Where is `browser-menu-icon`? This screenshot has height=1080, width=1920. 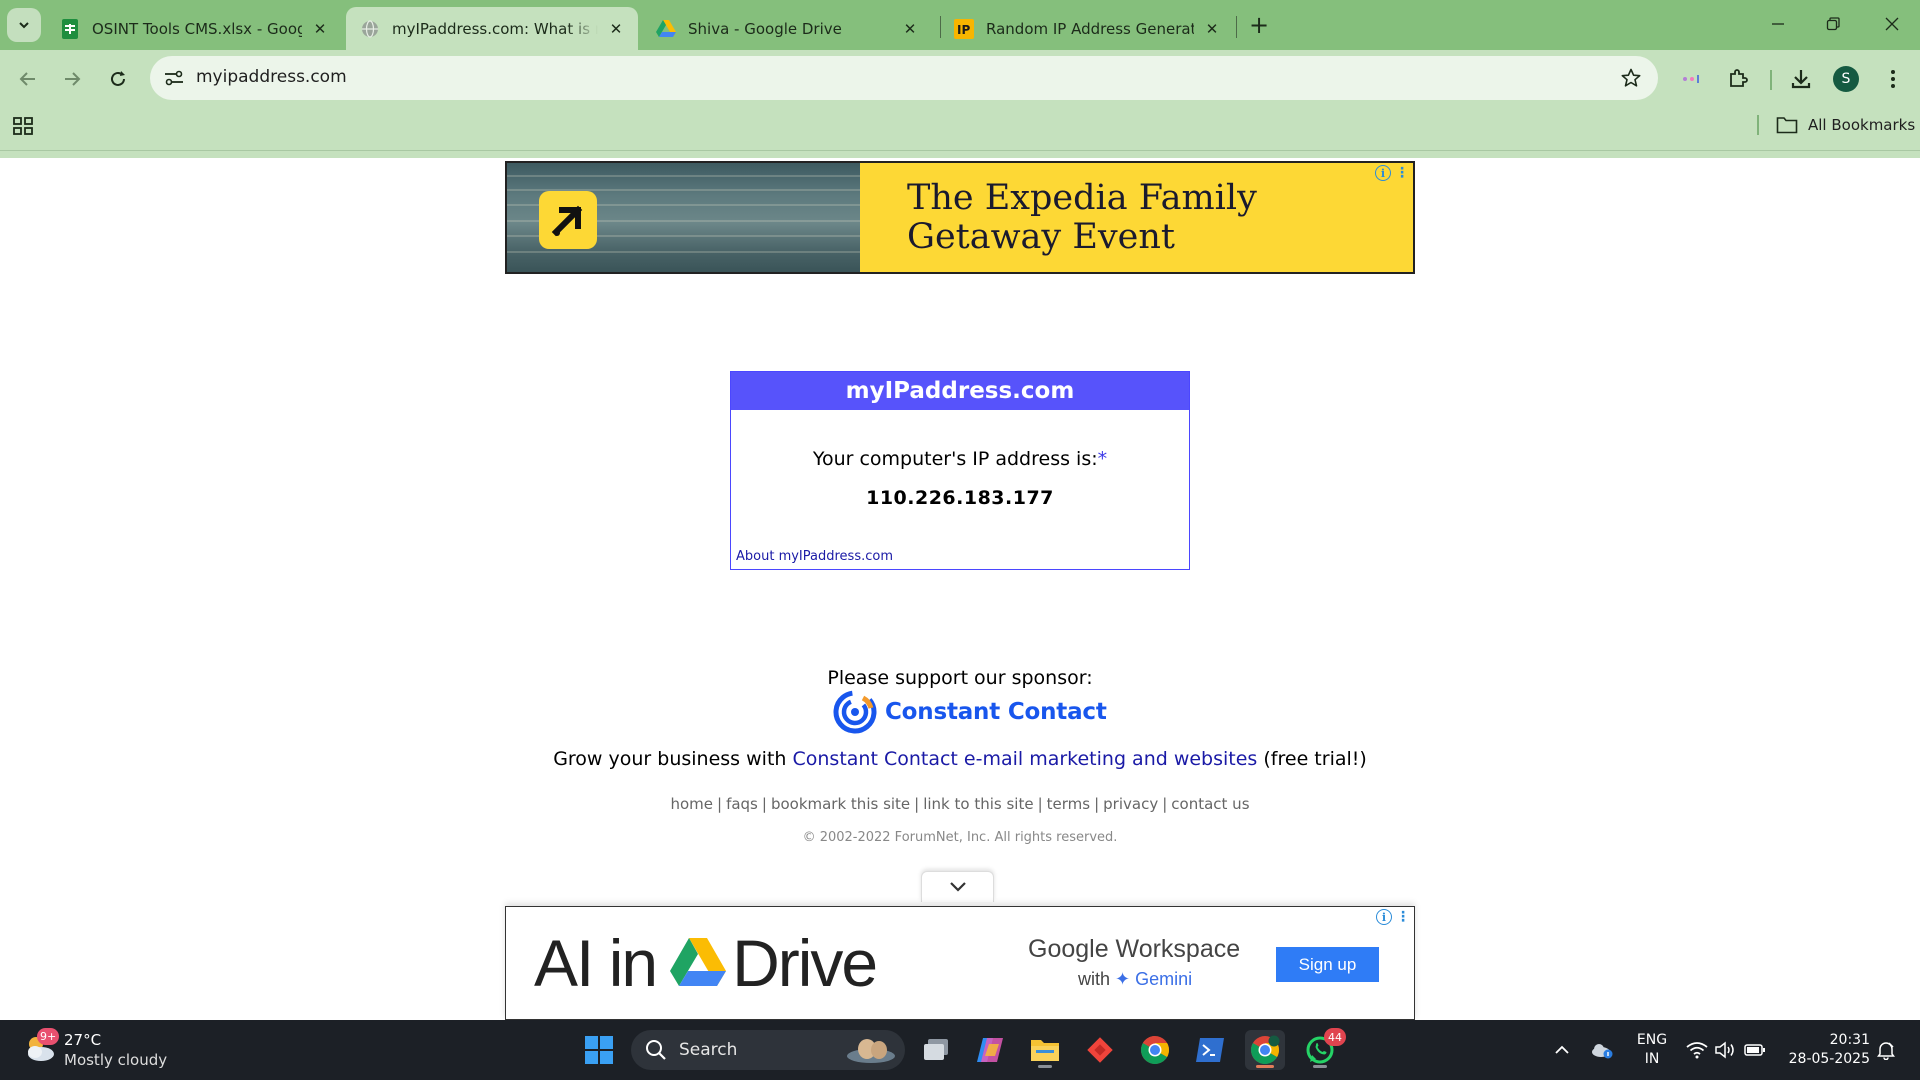
browser-menu-icon is located at coordinates (1893, 79).